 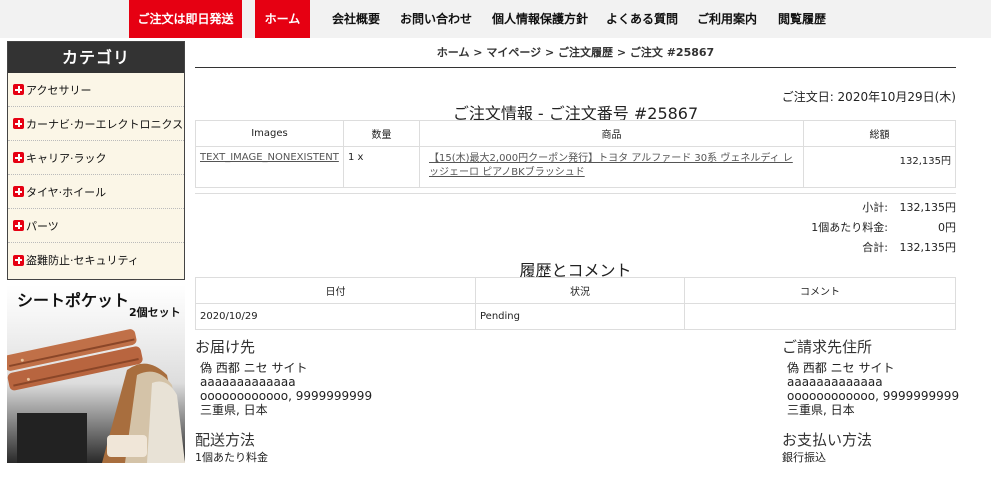 What do you see at coordinates (820, 316) in the screenshot?
I see `history-comment` at bounding box center [820, 316].